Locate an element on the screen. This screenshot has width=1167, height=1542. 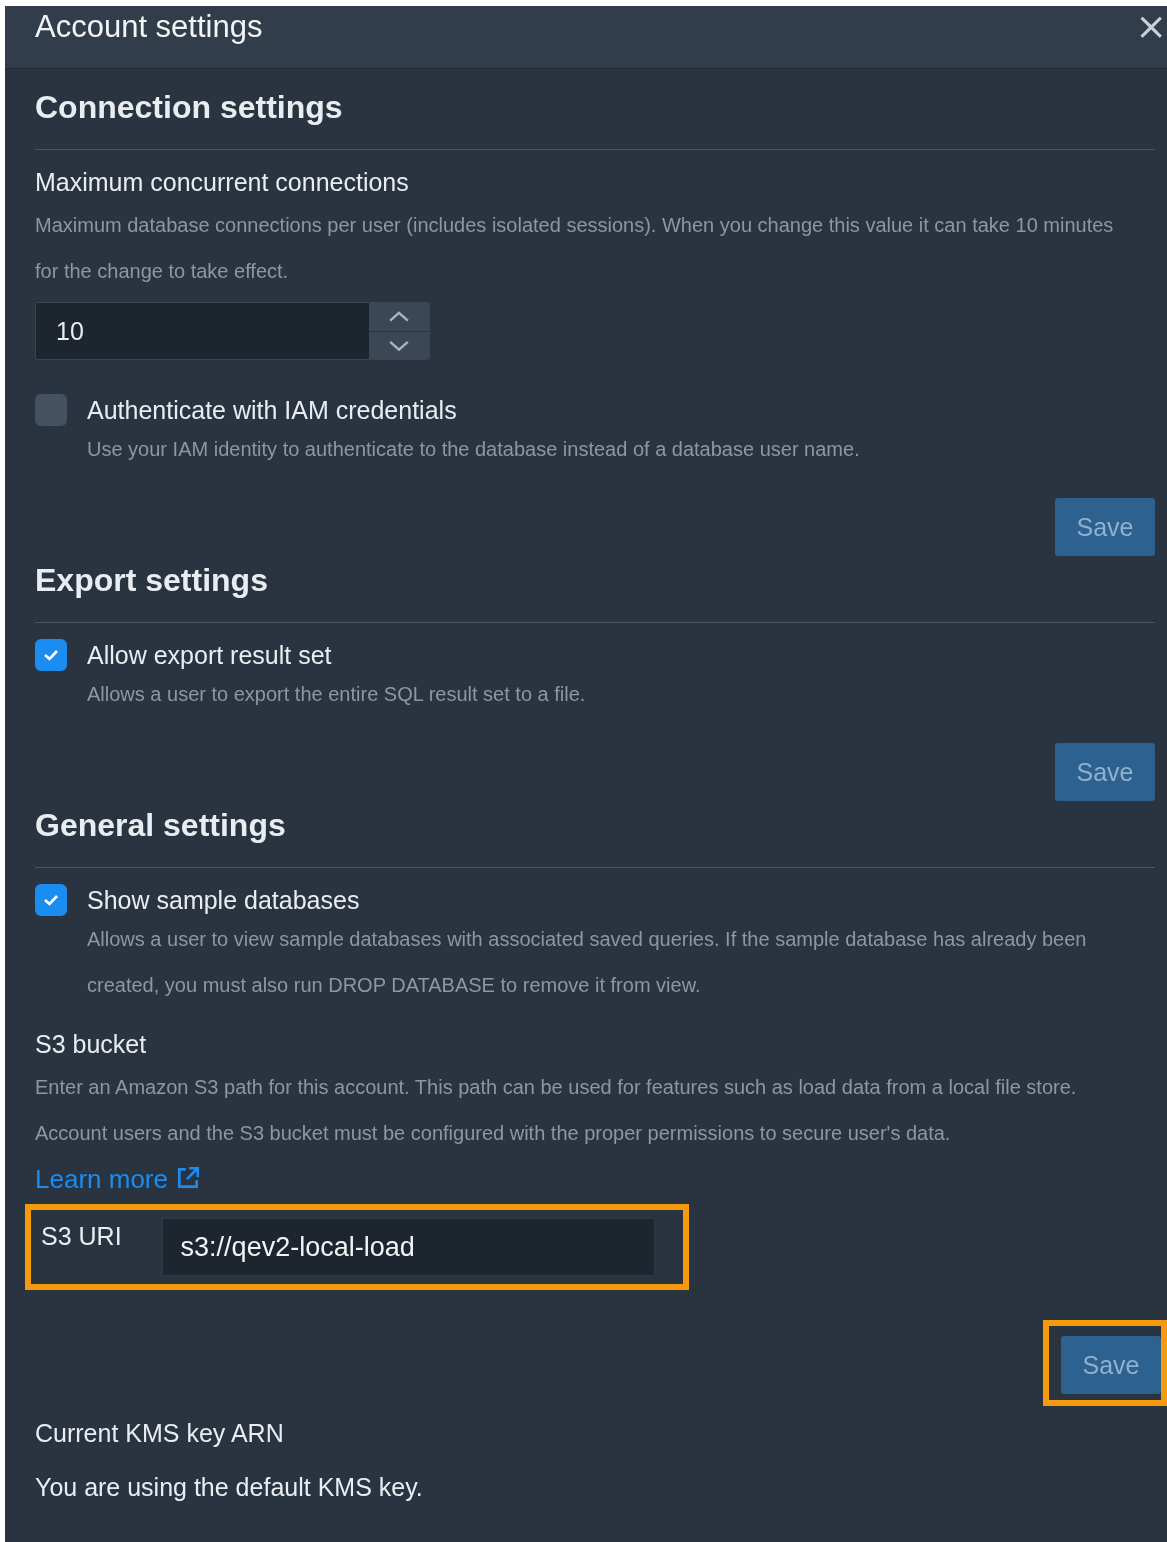
info-text: You are using the default KMS key. is located at coordinates (229, 1487).